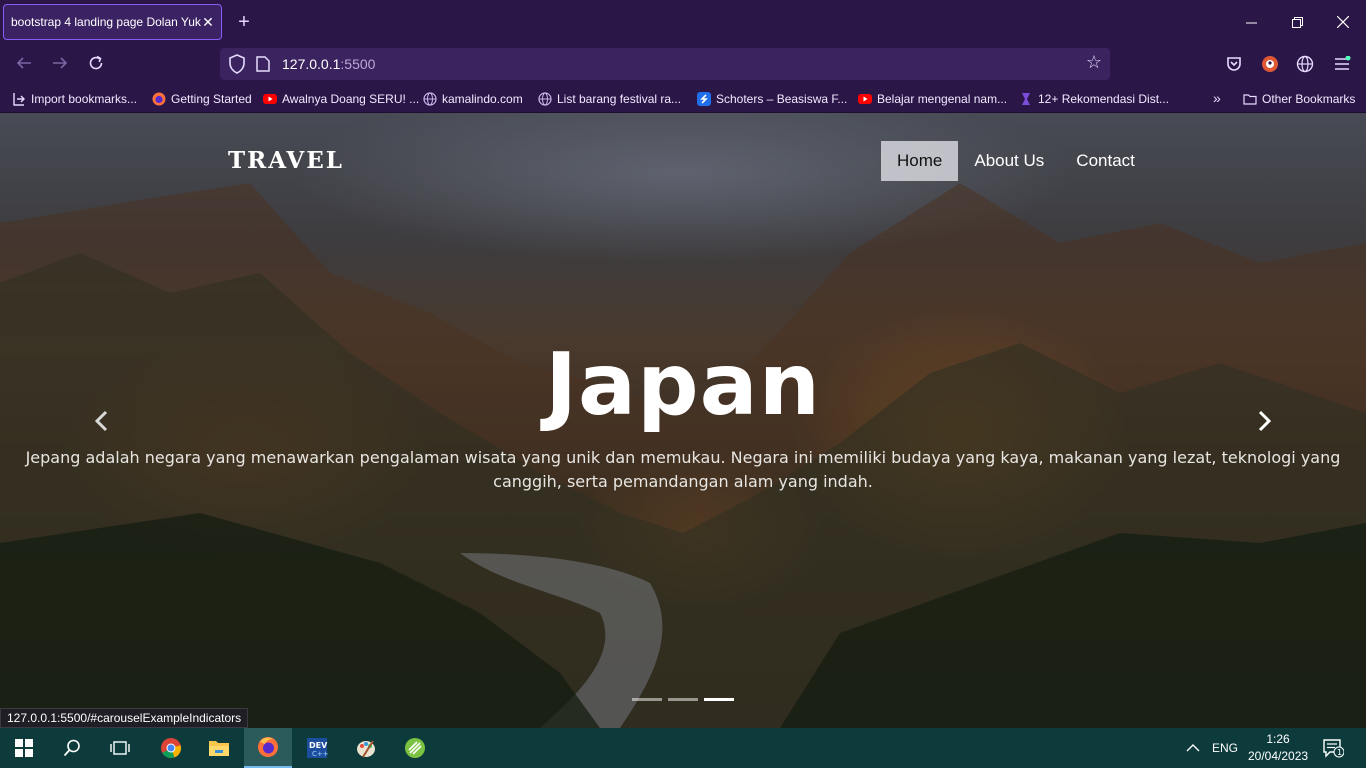  What do you see at coordinates (311, 64) in the screenshot?
I see `url-host: 127.0.0.1` at bounding box center [311, 64].